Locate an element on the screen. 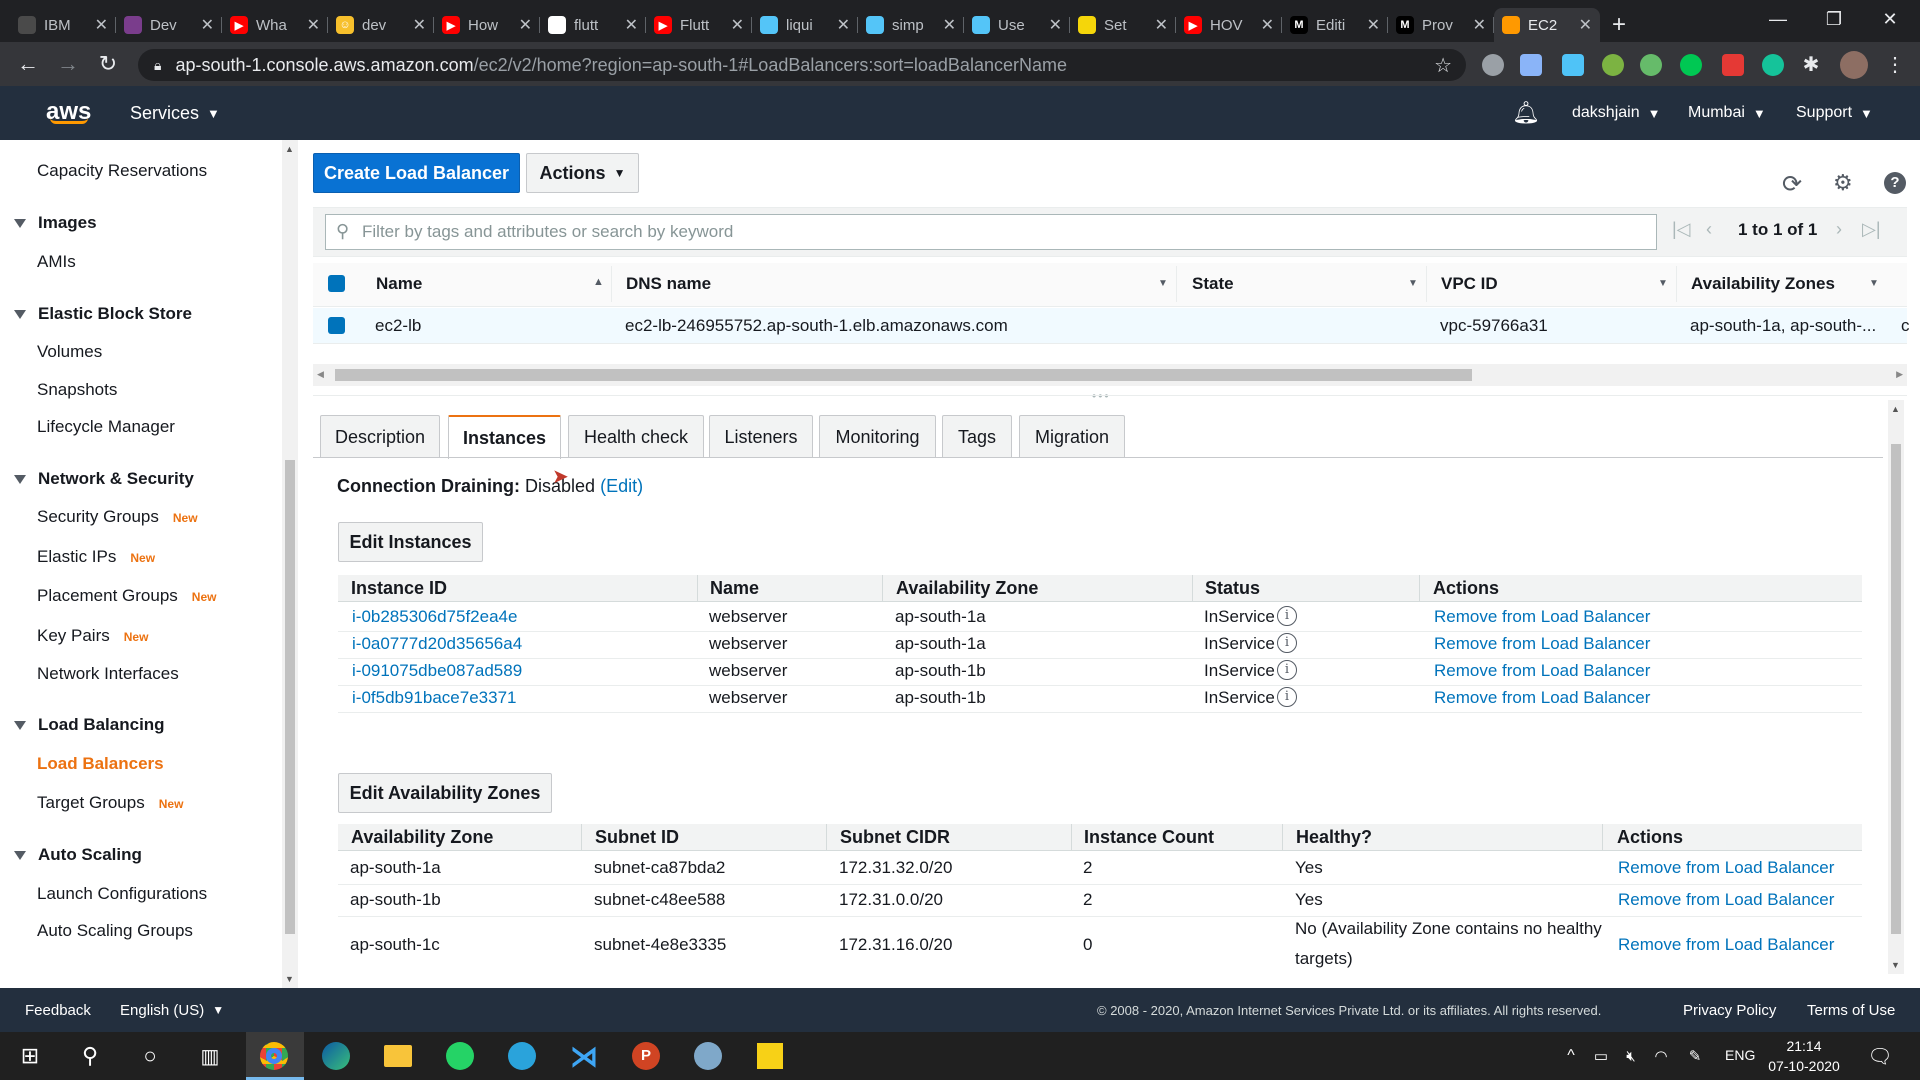 The height and width of the screenshot is (1080, 1920). browser-tab: ▶ Flutt ✕ is located at coordinates (699, 25).